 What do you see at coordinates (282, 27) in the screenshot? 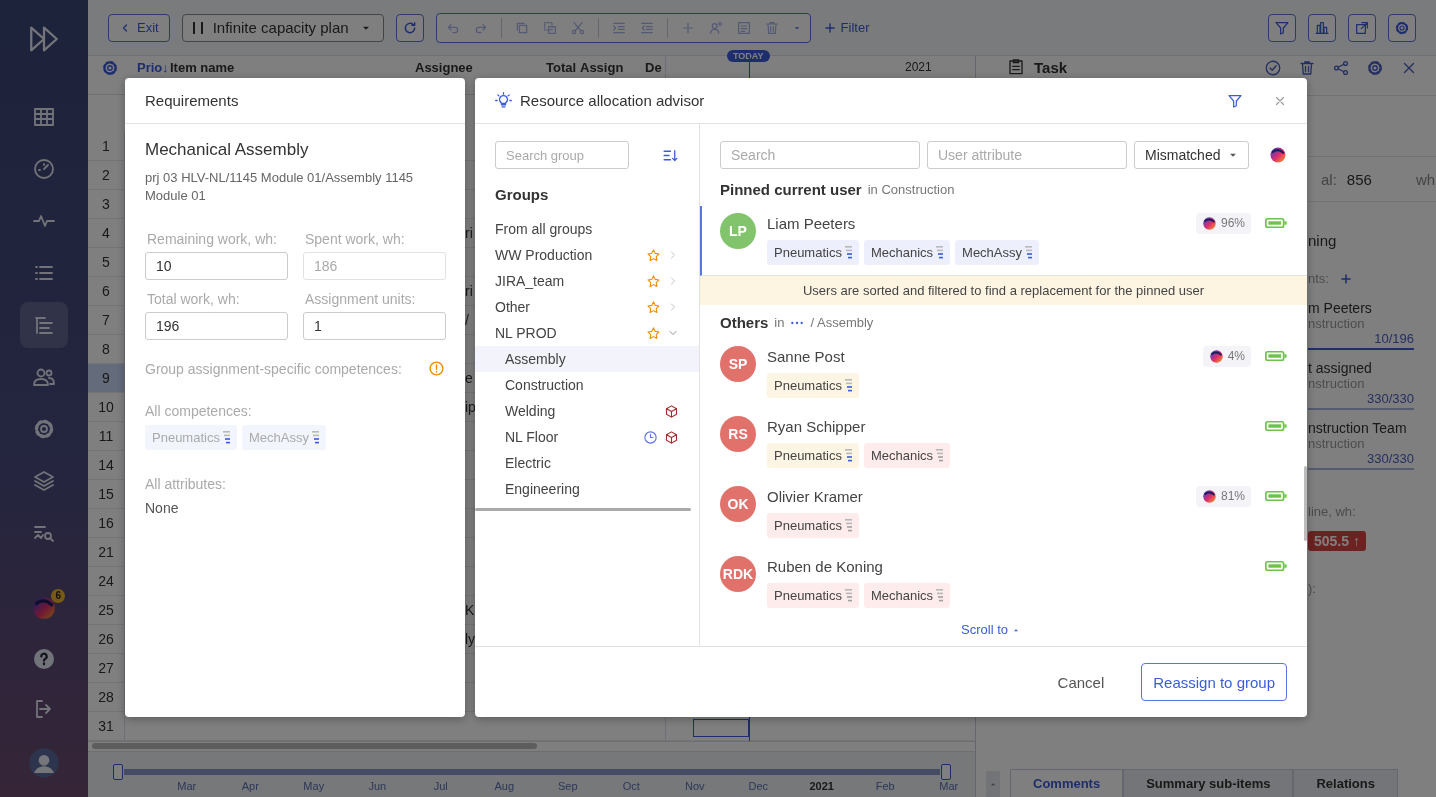
I see `plan-select: Infinite capacity plan` at bounding box center [282, 27].